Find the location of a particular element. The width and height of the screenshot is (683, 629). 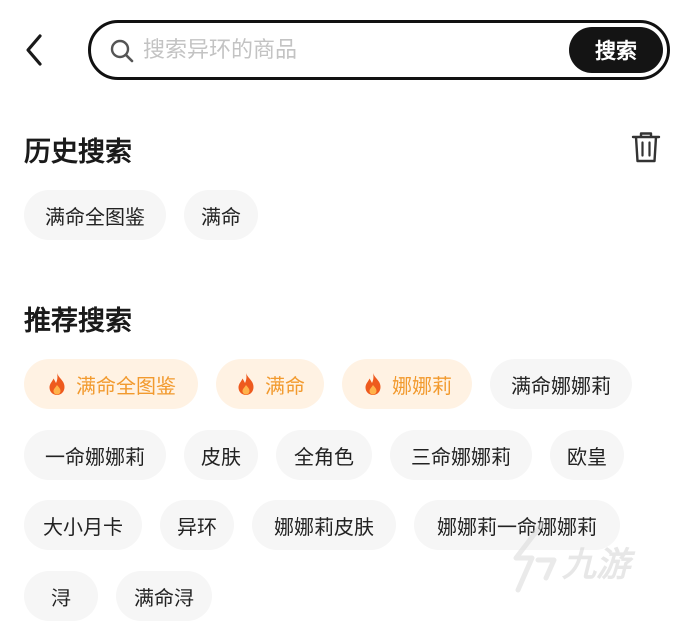

recommend-chip: 浔 is located at coordinates (61, 596).